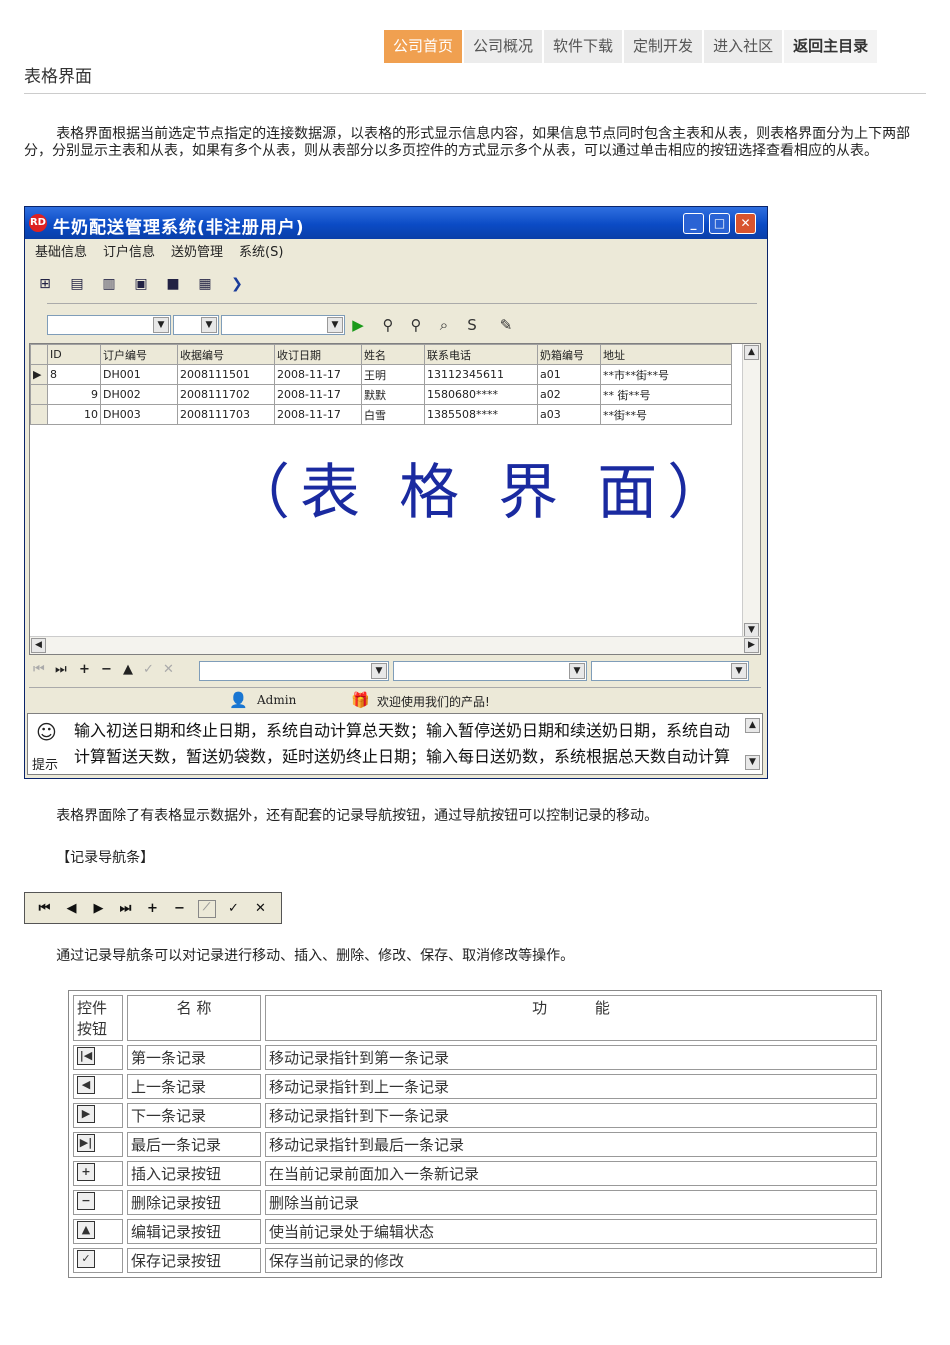  Describe the element at coordinates (751, 491) in the screenshot. I see `vertical-scrollbar: ▲ ▼` at that location.